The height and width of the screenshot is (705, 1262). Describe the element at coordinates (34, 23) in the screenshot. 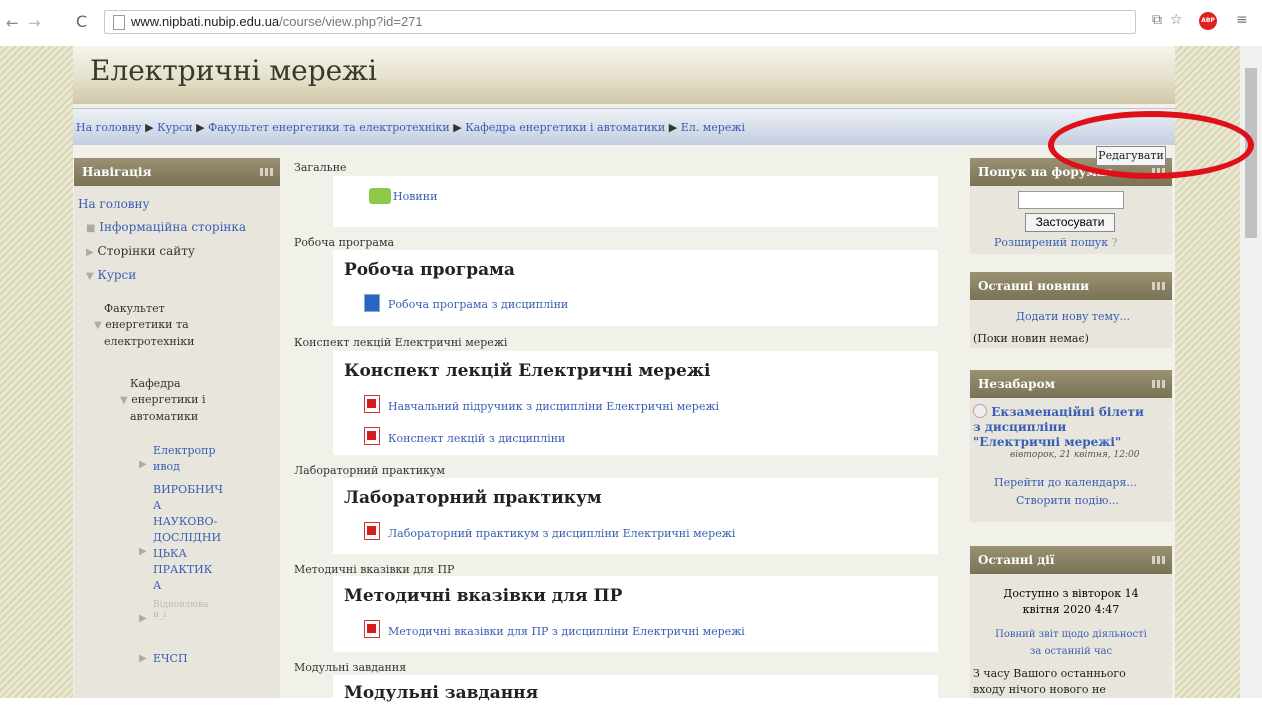

I see `forward-arrow-icon: →` at that location.